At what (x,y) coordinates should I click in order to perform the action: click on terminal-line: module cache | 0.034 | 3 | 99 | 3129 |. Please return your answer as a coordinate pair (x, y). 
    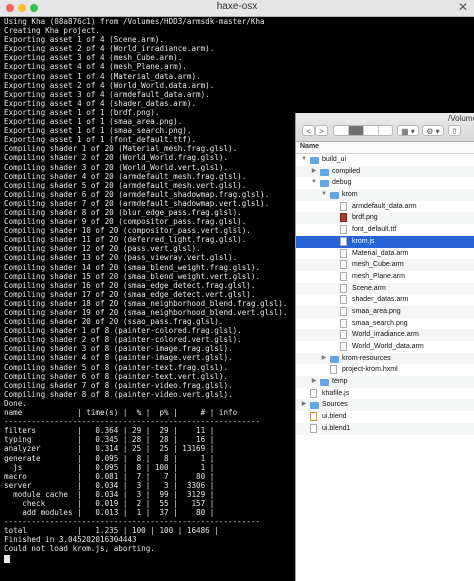
    Looking at the image, I should click on (109, 494).